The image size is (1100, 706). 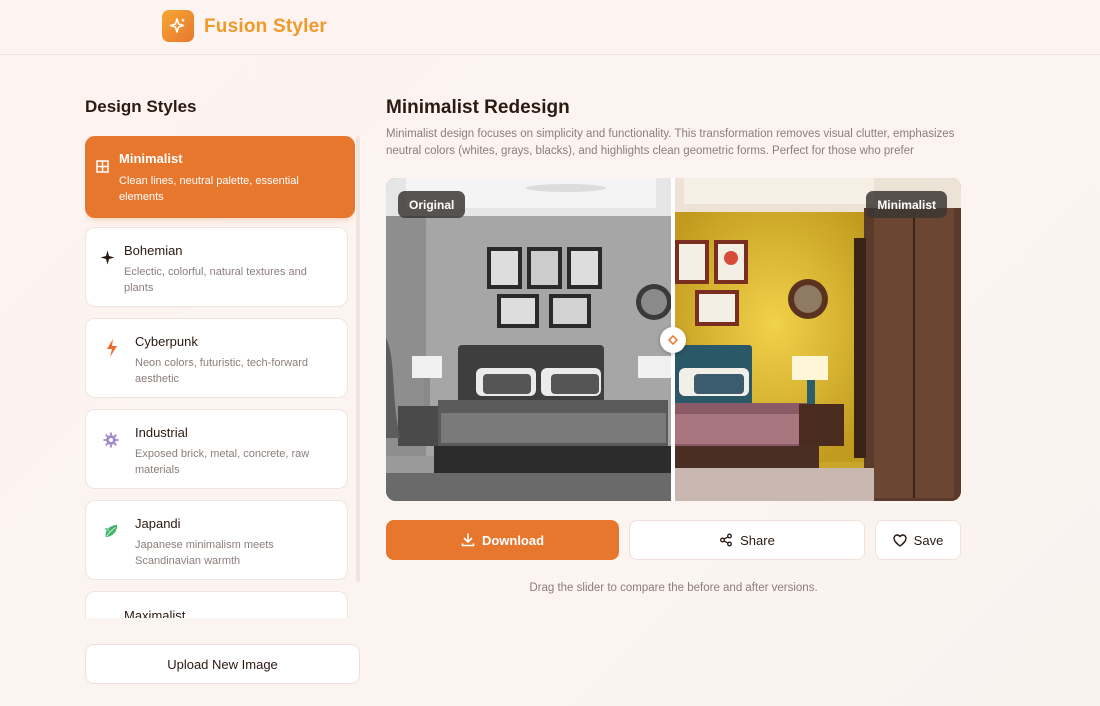 I want to click on style-name: Cyberpunk, so click(x=166, y=341).